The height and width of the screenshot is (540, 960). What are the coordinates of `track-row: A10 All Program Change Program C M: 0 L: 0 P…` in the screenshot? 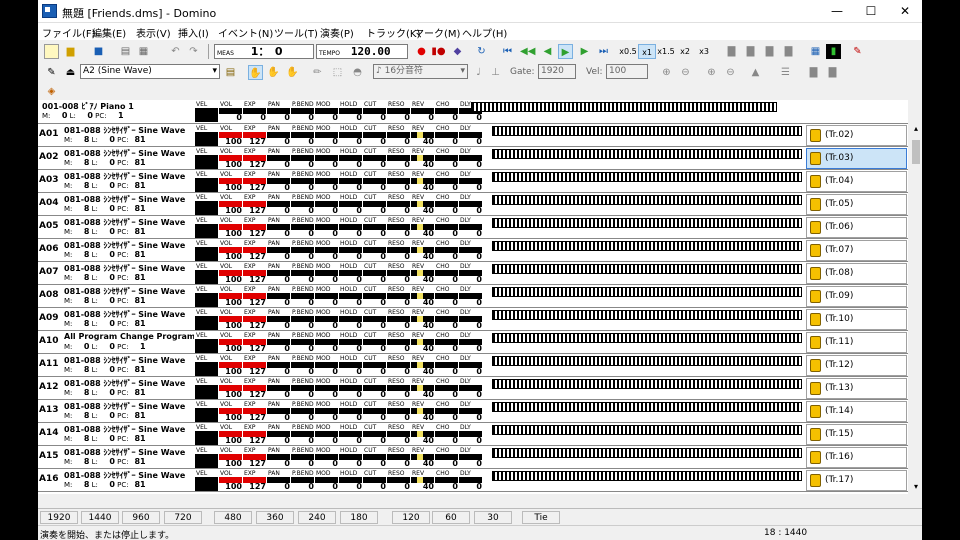 It's located at (473, 342).